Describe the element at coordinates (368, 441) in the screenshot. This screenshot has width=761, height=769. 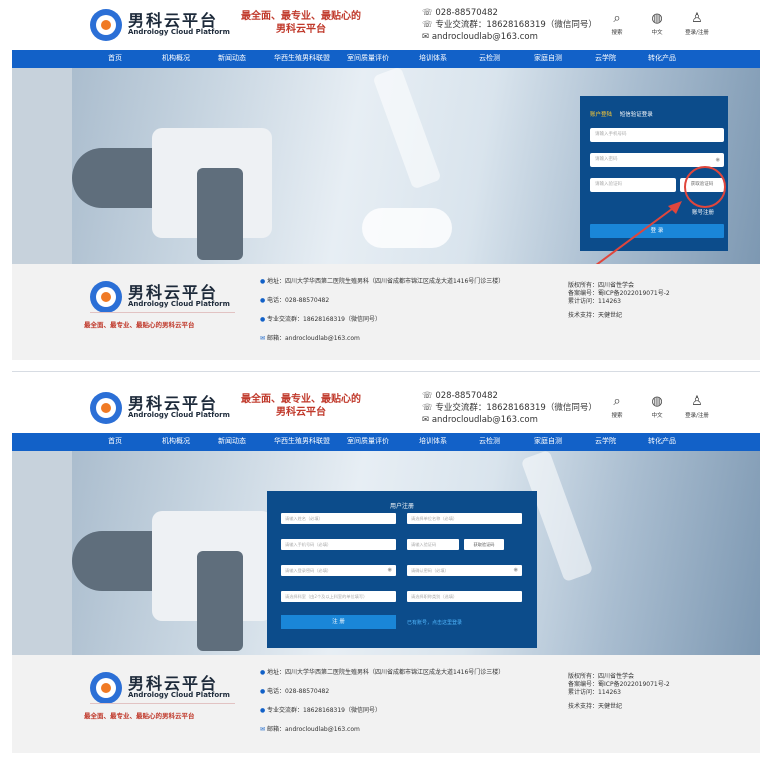
I see `nav-quality: 室间质量评价` at that location.